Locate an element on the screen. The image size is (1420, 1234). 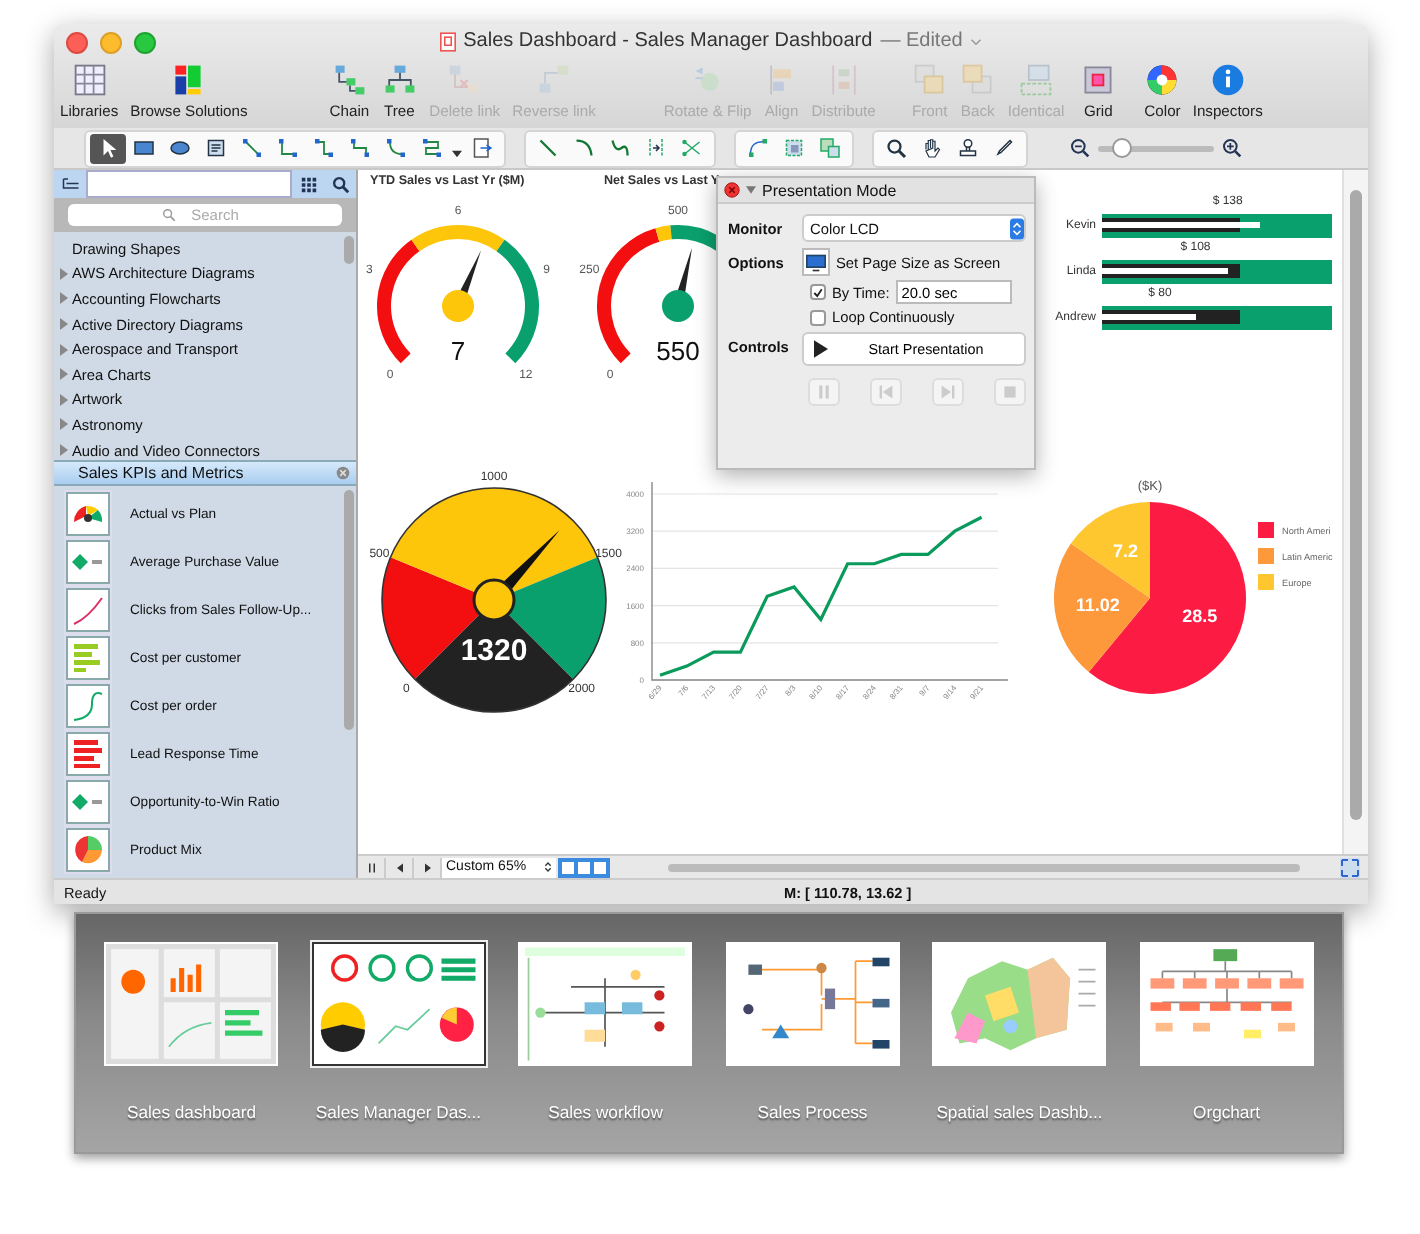
collapse-arrow-icon is located at coordinates (751, 190).